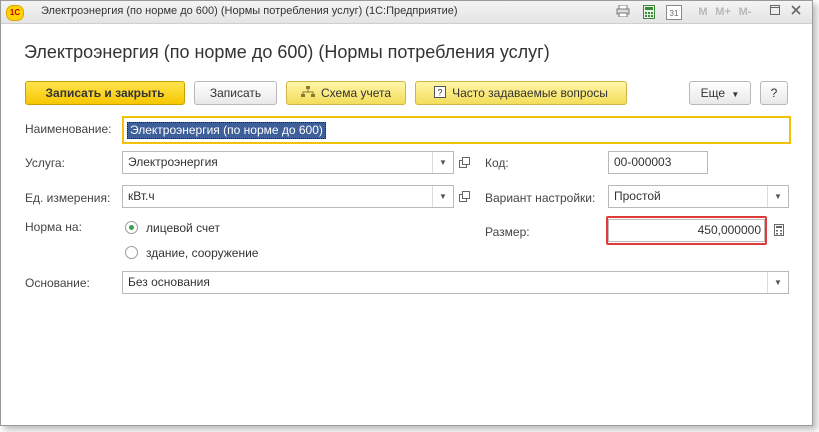 This screenshot has height=432, width=819. What do you see at coordinates (169, 282) in the screenshot?
I see `basis-value: Без основания` at bounding box center [169, 282].